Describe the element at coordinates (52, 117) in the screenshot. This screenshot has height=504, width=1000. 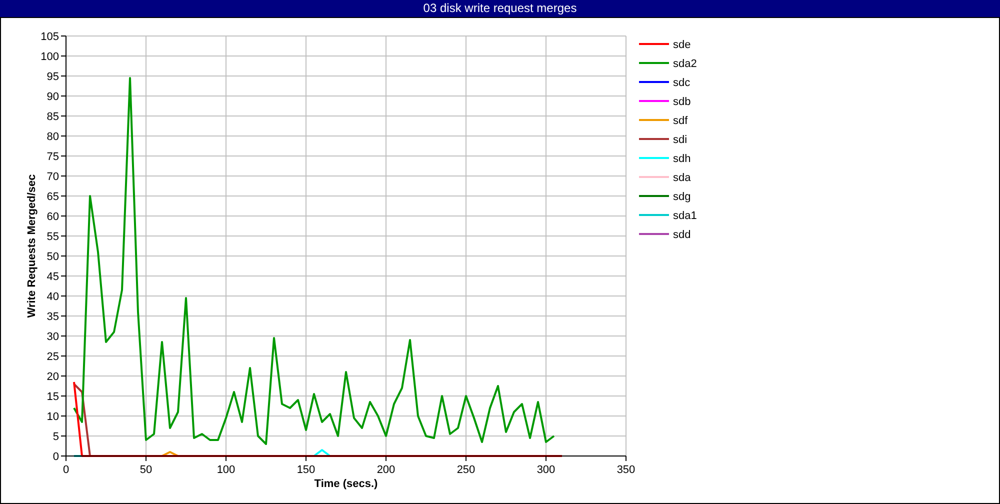
I see `tick-label: 85` at that location.